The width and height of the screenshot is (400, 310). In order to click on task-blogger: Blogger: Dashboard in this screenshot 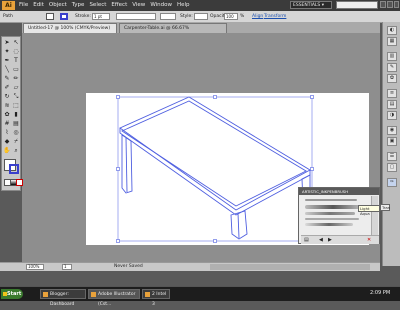, I will do `click(63, 298)`.